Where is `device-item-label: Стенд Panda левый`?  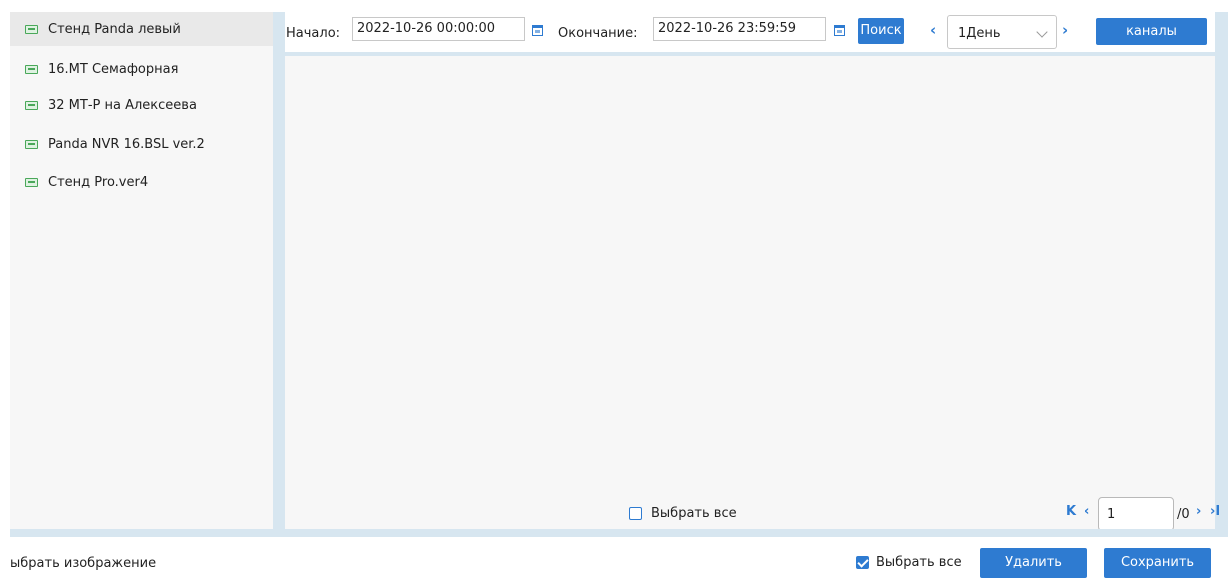
device-item-label: Стенд Panda левый is located at coordinates (114, 29).